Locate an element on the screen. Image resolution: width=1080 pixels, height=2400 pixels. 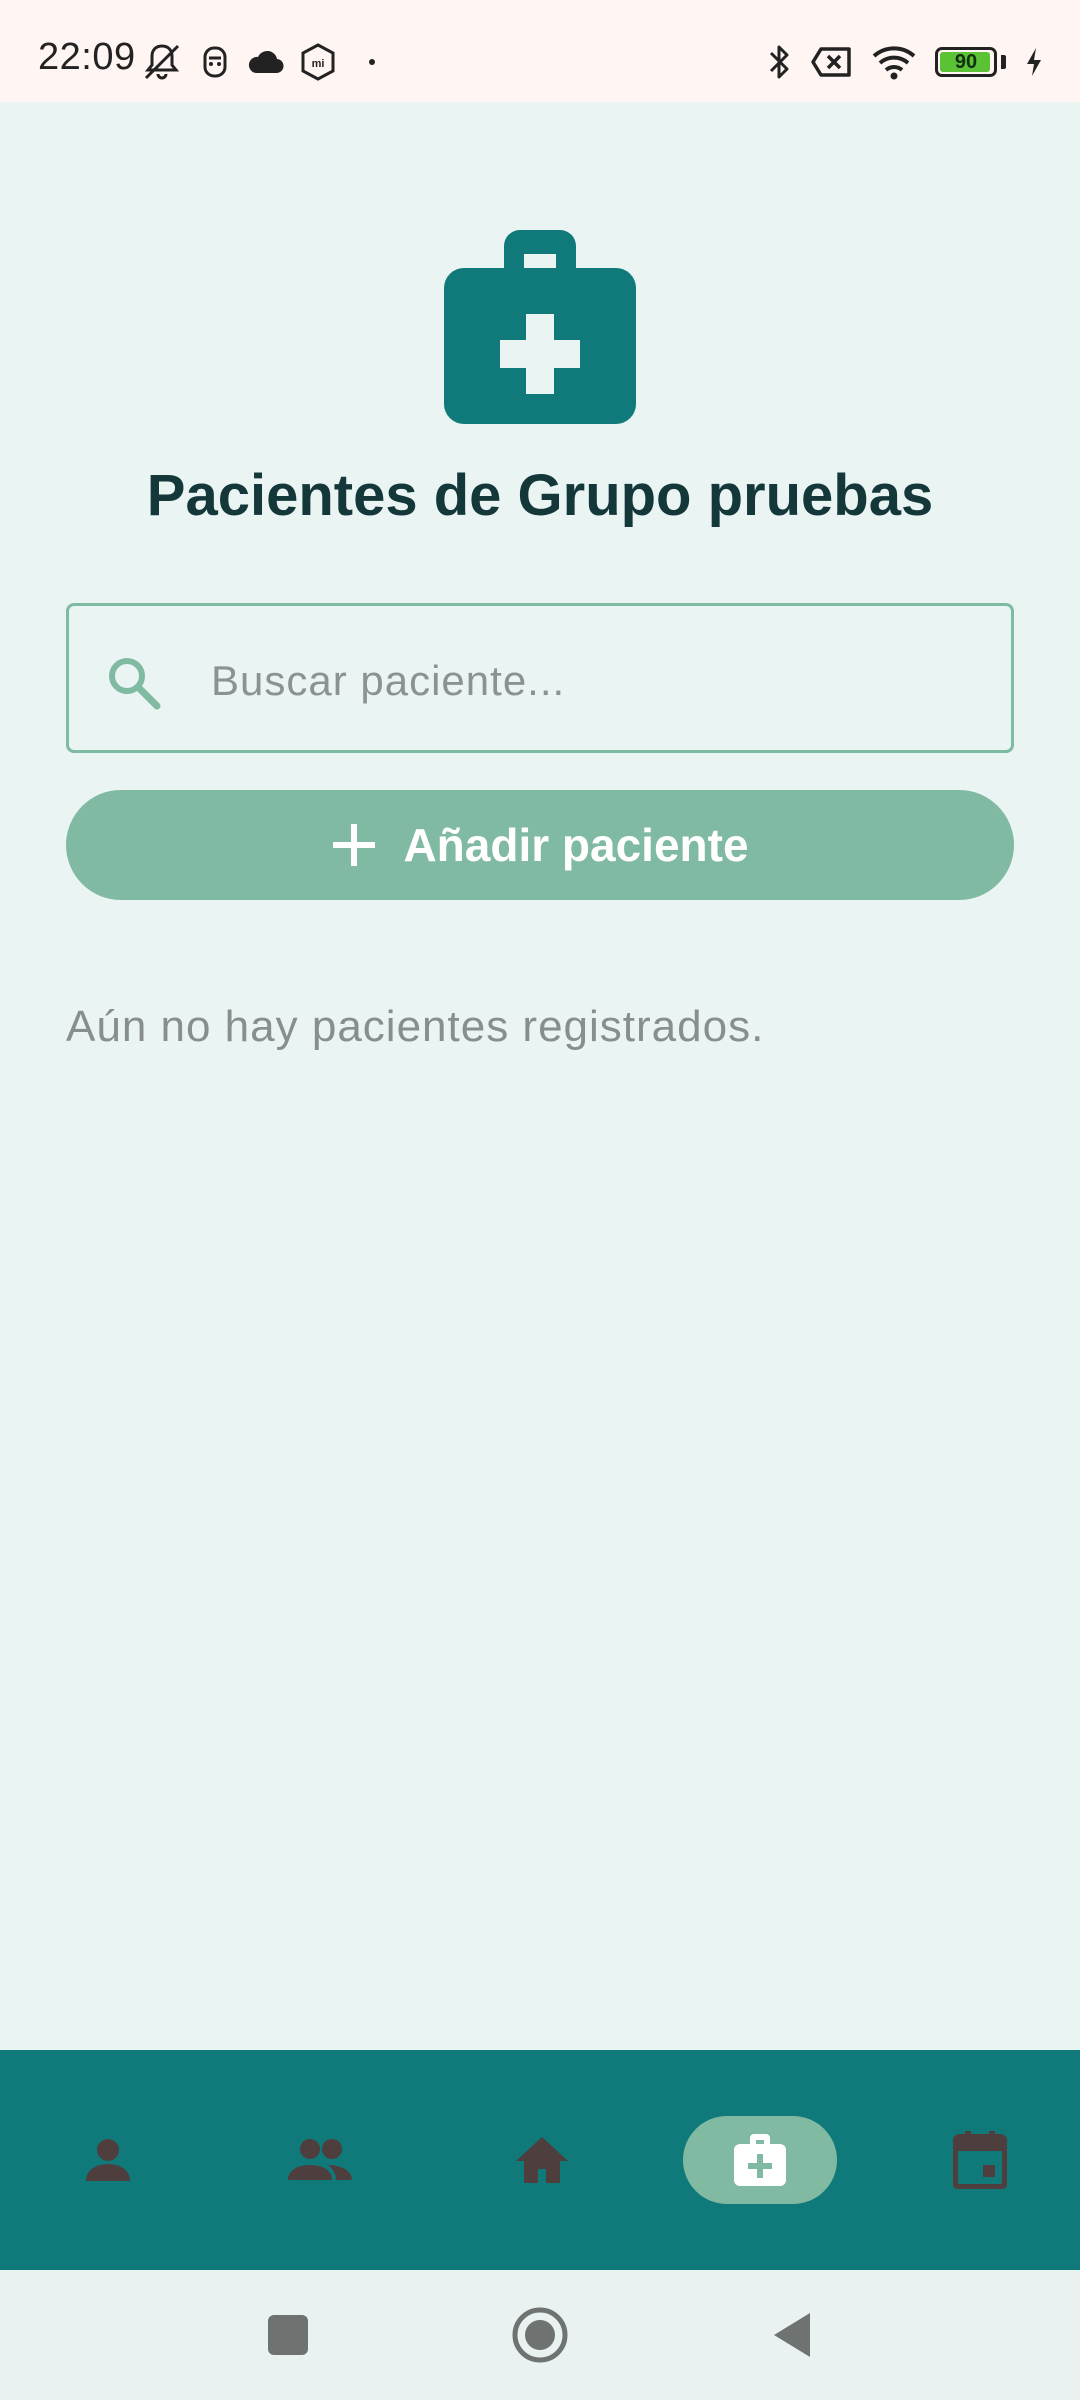
plus-icon is located at coordinates (354, 845).